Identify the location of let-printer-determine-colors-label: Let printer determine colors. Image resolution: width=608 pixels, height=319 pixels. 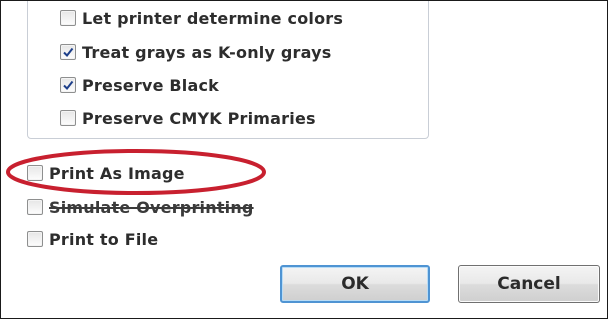
(213, 18).